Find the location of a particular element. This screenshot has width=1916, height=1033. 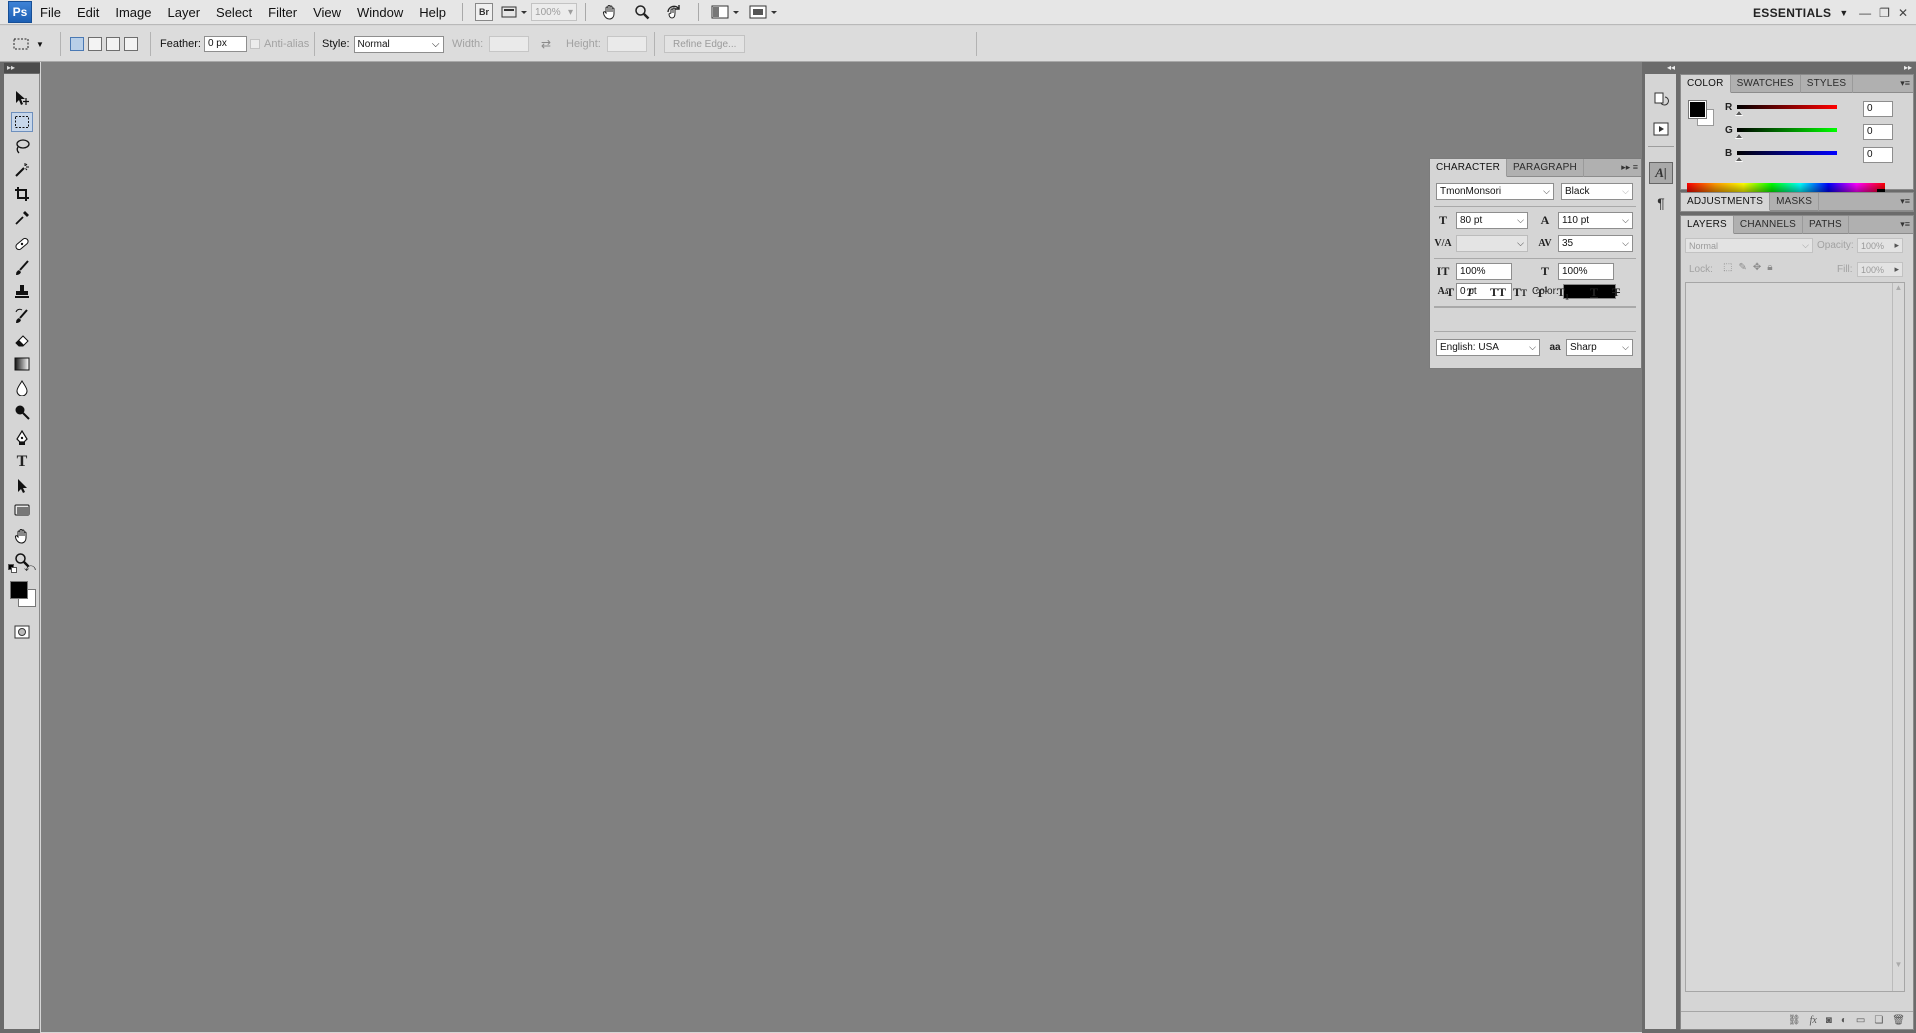

paragraph-panel-button: ¶ is located at coordinates (1661, 203).